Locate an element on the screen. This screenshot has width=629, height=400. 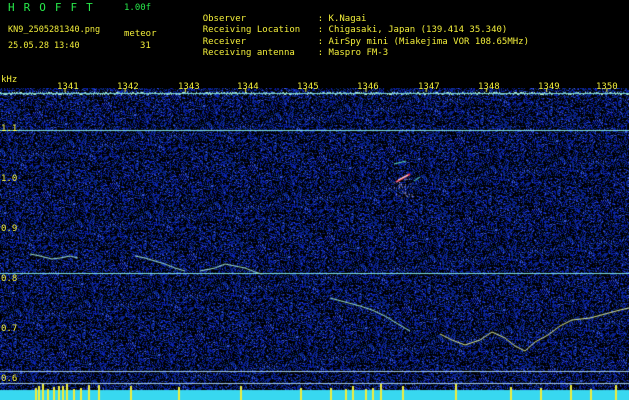
x-tick-label: 1348 is located at coordinates (489, 87).